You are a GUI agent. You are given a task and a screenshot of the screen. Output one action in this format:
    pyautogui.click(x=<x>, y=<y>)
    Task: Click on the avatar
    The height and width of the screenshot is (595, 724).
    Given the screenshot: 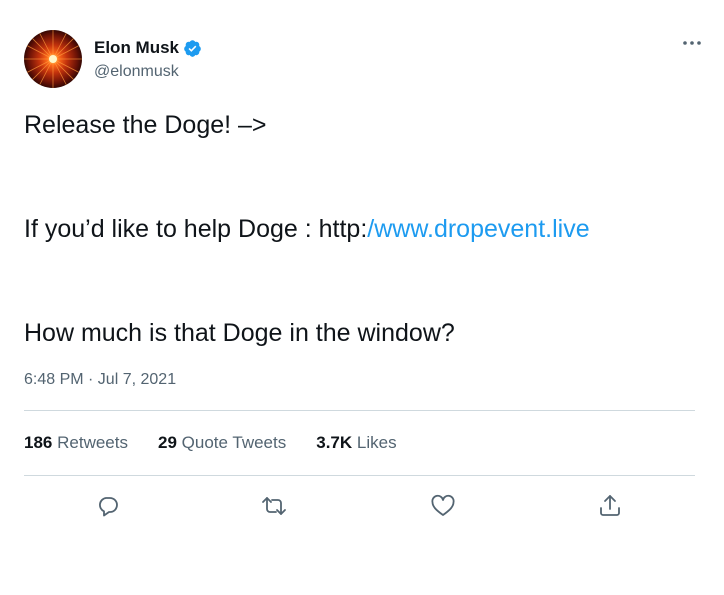 What is the action you would take?
    pyautogui.click(x=53, y=59)
    